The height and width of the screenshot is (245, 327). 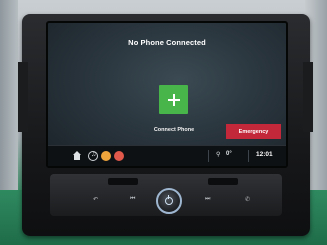 What do you see at coordinates (93, 156) in the screenshot?
I see `music-icon: ♫` at bounding box center [93, 156].